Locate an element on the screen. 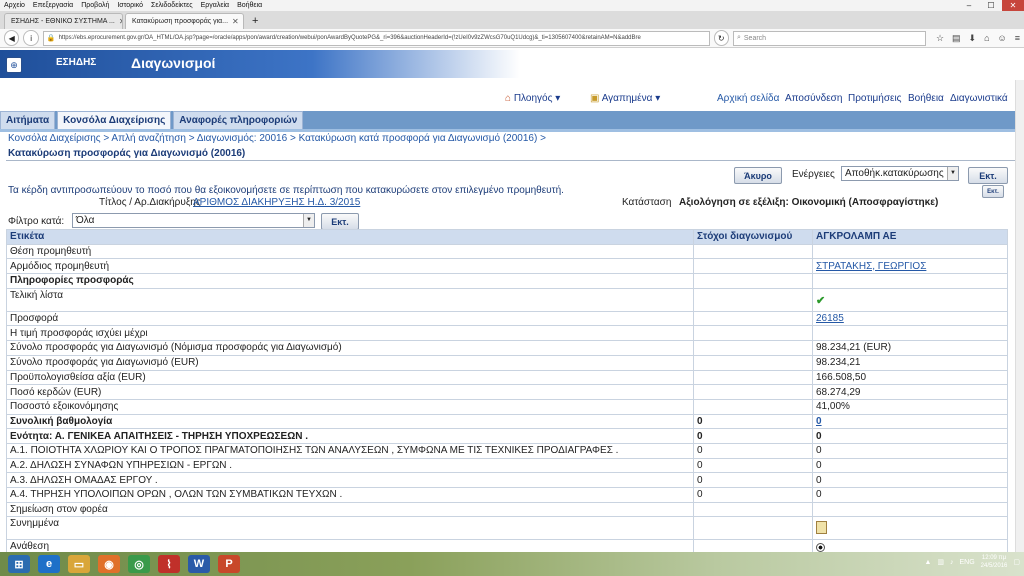 The image size is (1024, 576). row-supplier-value: 0 is located at coordinates (910, 480).